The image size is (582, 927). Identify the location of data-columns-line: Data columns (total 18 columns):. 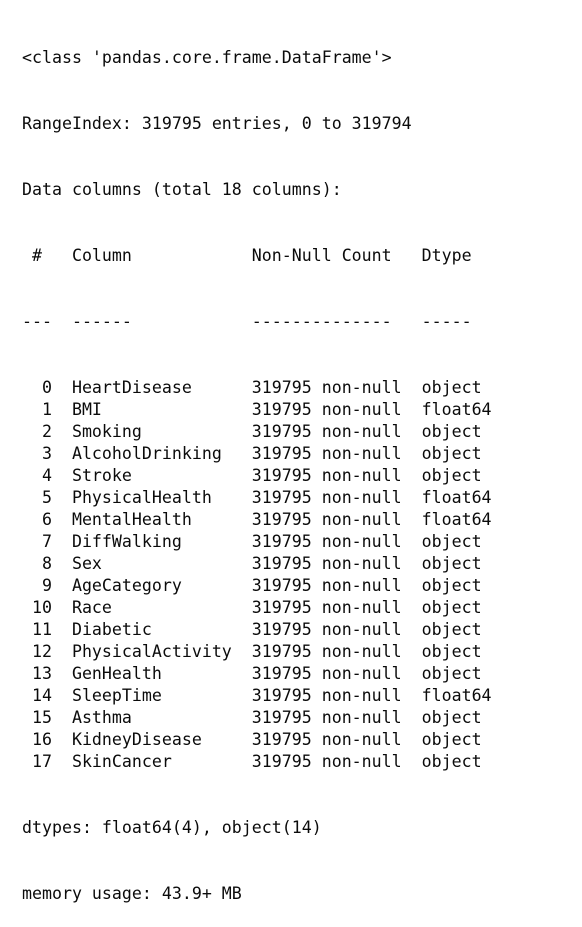
(182, 189).